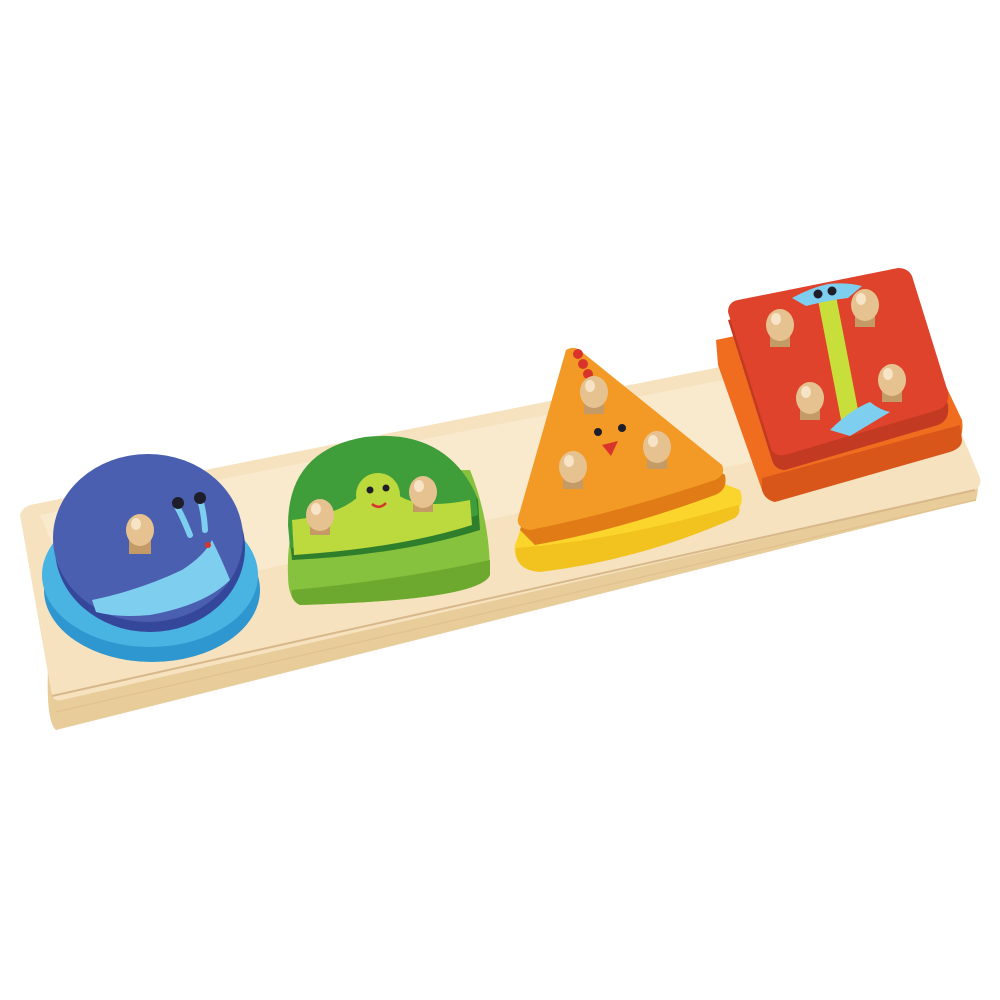 Image resolution: width=1000 pixels, height=1000 pixels. I want to click on snail-cheek, so click(208, 545).